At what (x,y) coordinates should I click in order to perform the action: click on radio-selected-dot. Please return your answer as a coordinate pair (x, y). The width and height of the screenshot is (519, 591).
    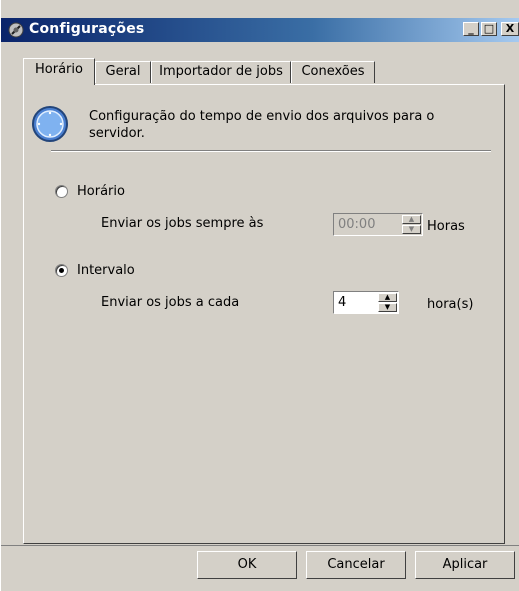
    Looking at the image, I should click on (61, 270).